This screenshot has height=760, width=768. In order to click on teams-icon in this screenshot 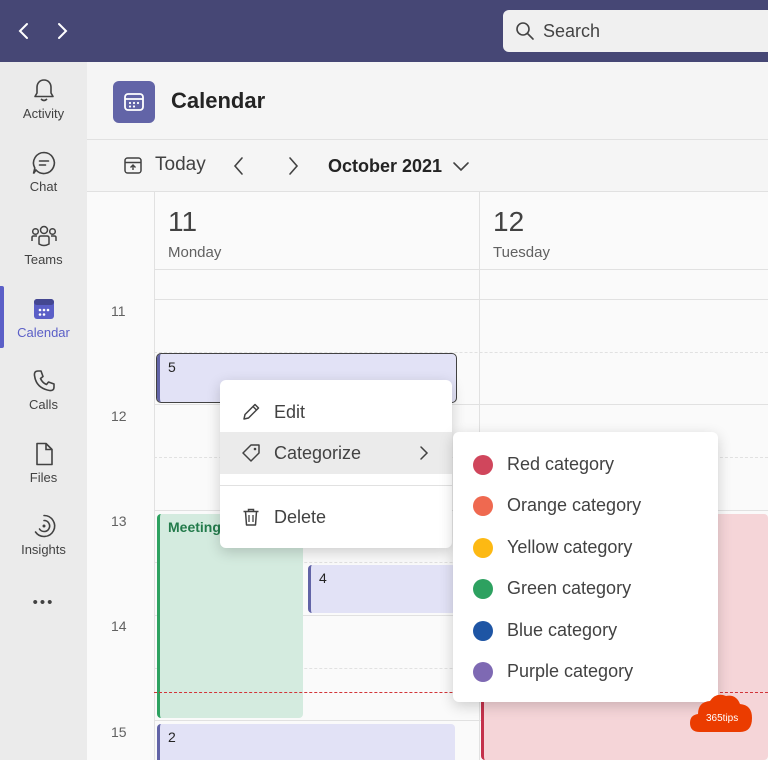, I will do `click(43, 236)`.